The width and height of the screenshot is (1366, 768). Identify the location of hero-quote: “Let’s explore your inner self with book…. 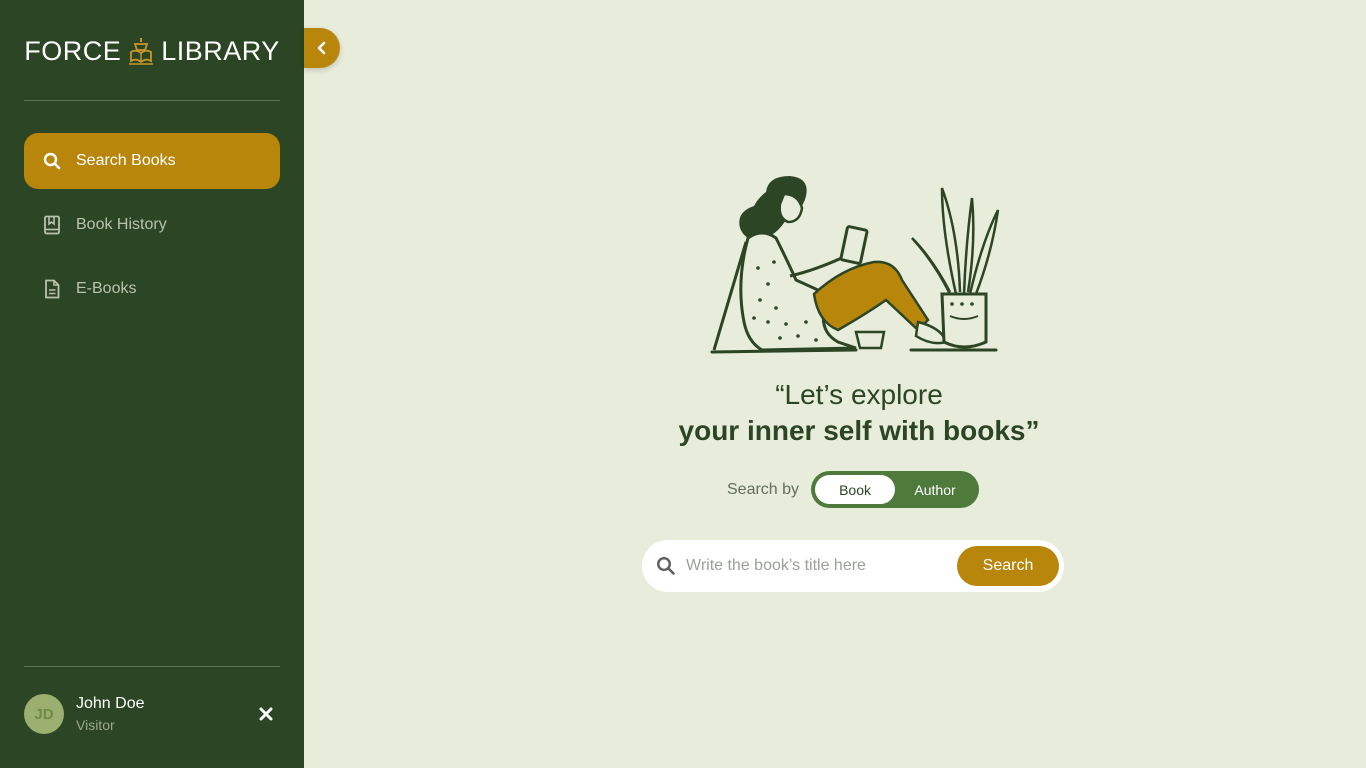
(835, 414).